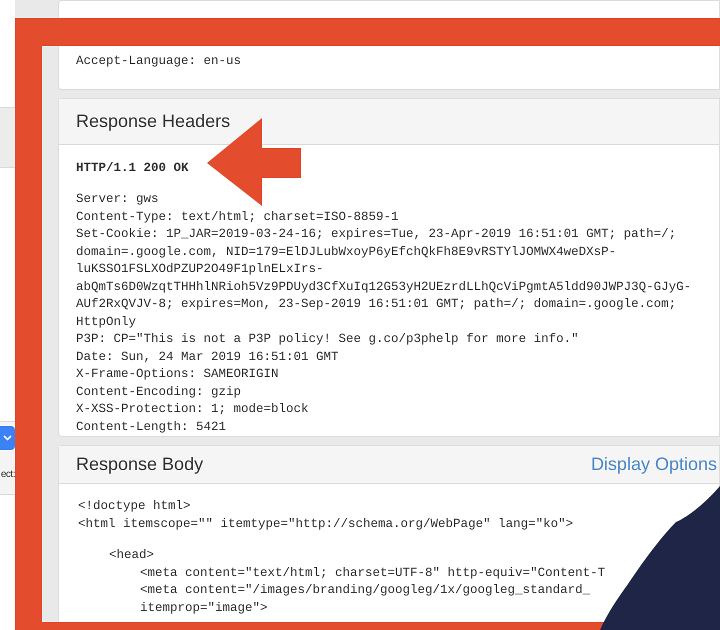 The width and height of the screenshot is (720, 630). Describe the element at coordinates (106, 322) in the screenshot. I see `header-line: HttpOnly` at that location.